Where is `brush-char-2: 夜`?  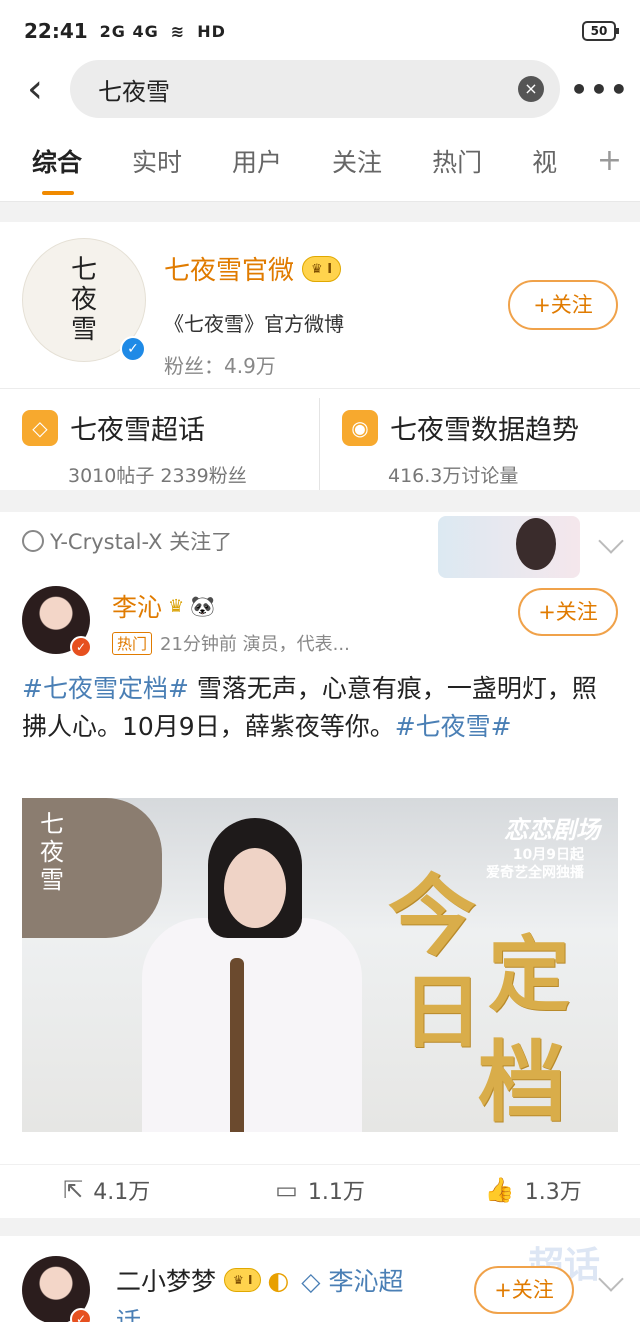
brush-char-2: 夜 is located at coordinates (52, 852).